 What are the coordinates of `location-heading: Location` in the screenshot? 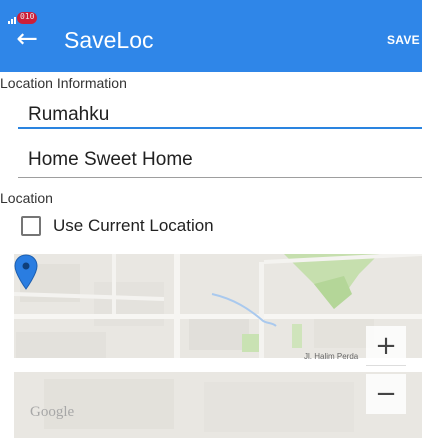 It's located at (26, 198).